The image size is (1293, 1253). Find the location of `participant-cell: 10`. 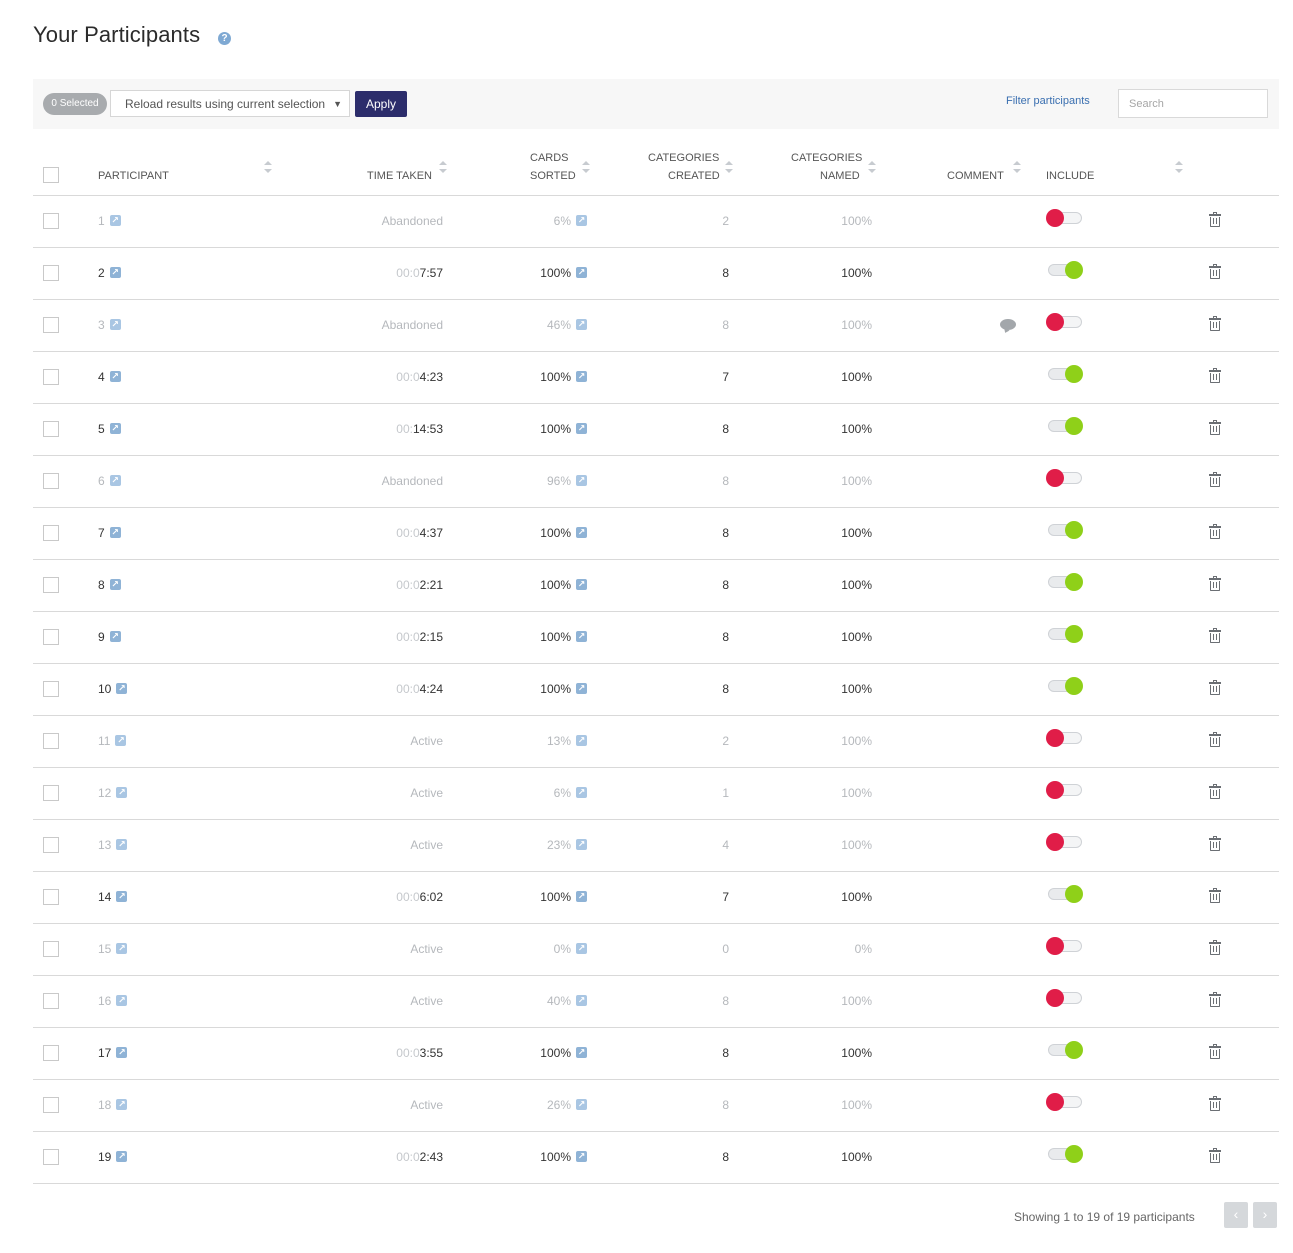

participant-cell: 10 is located at coordinates (113, 689).